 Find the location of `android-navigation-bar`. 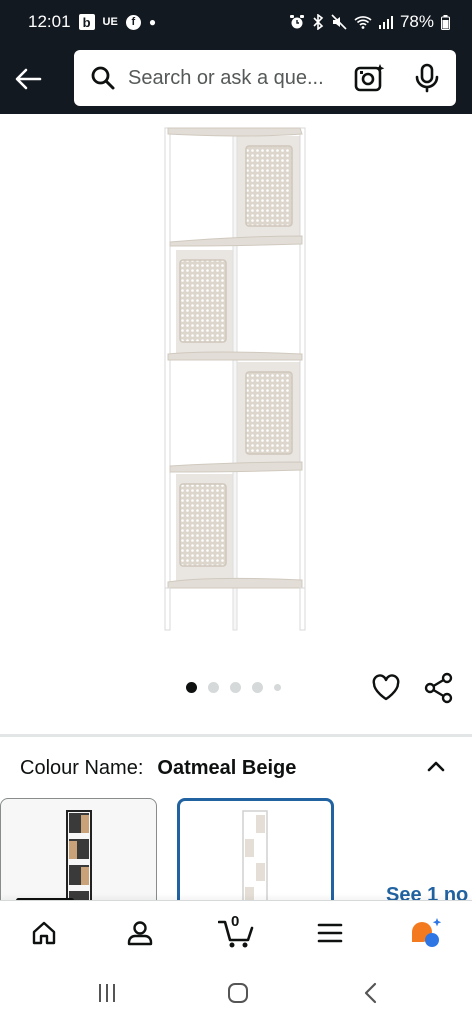

android-navigation-bar is located at coordinates (236, 993).